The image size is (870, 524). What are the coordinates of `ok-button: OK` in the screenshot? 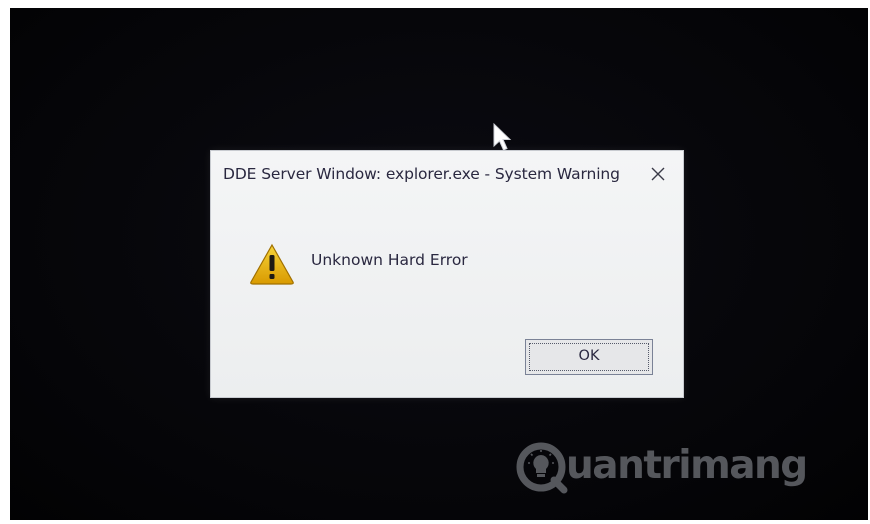 It's located at (589, 357).